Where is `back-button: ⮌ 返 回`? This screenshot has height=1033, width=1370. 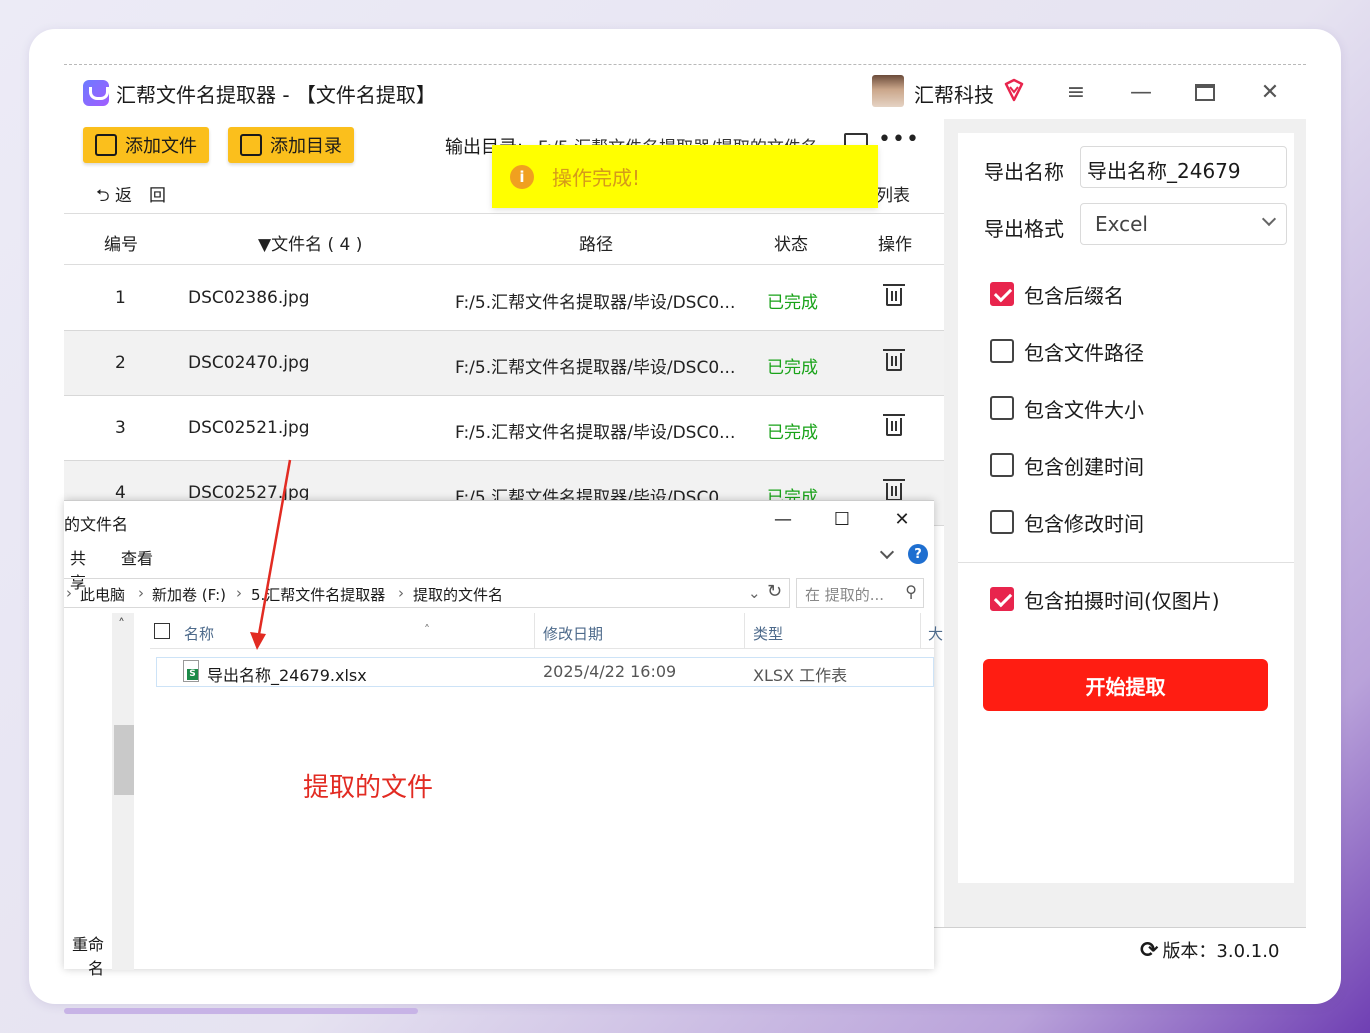 back-button: ⮌ 返 回 is located at coordinates (131, 196).